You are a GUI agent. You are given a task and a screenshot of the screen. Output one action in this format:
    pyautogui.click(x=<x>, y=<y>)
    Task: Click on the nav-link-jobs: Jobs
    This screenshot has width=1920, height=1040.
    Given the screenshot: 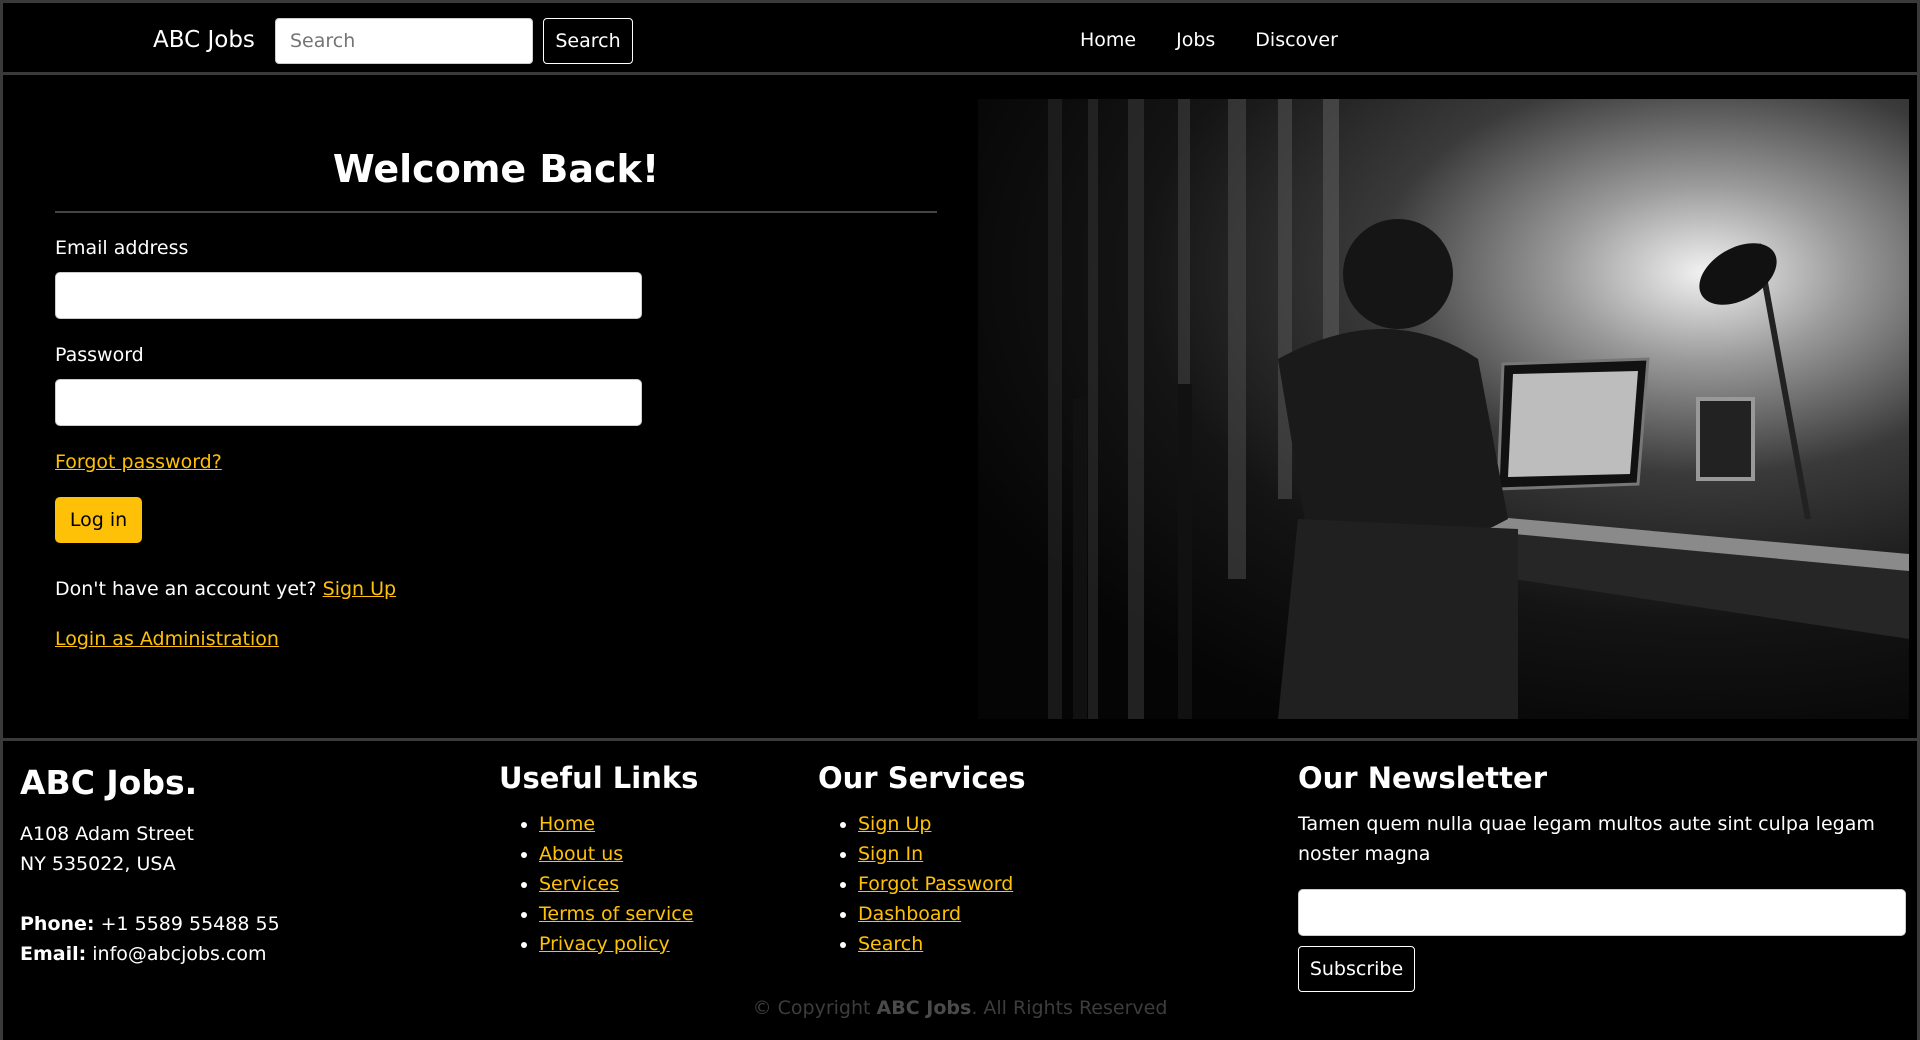 What is the action you would take?
    pyautogui.click(x=1195, y=40)
    